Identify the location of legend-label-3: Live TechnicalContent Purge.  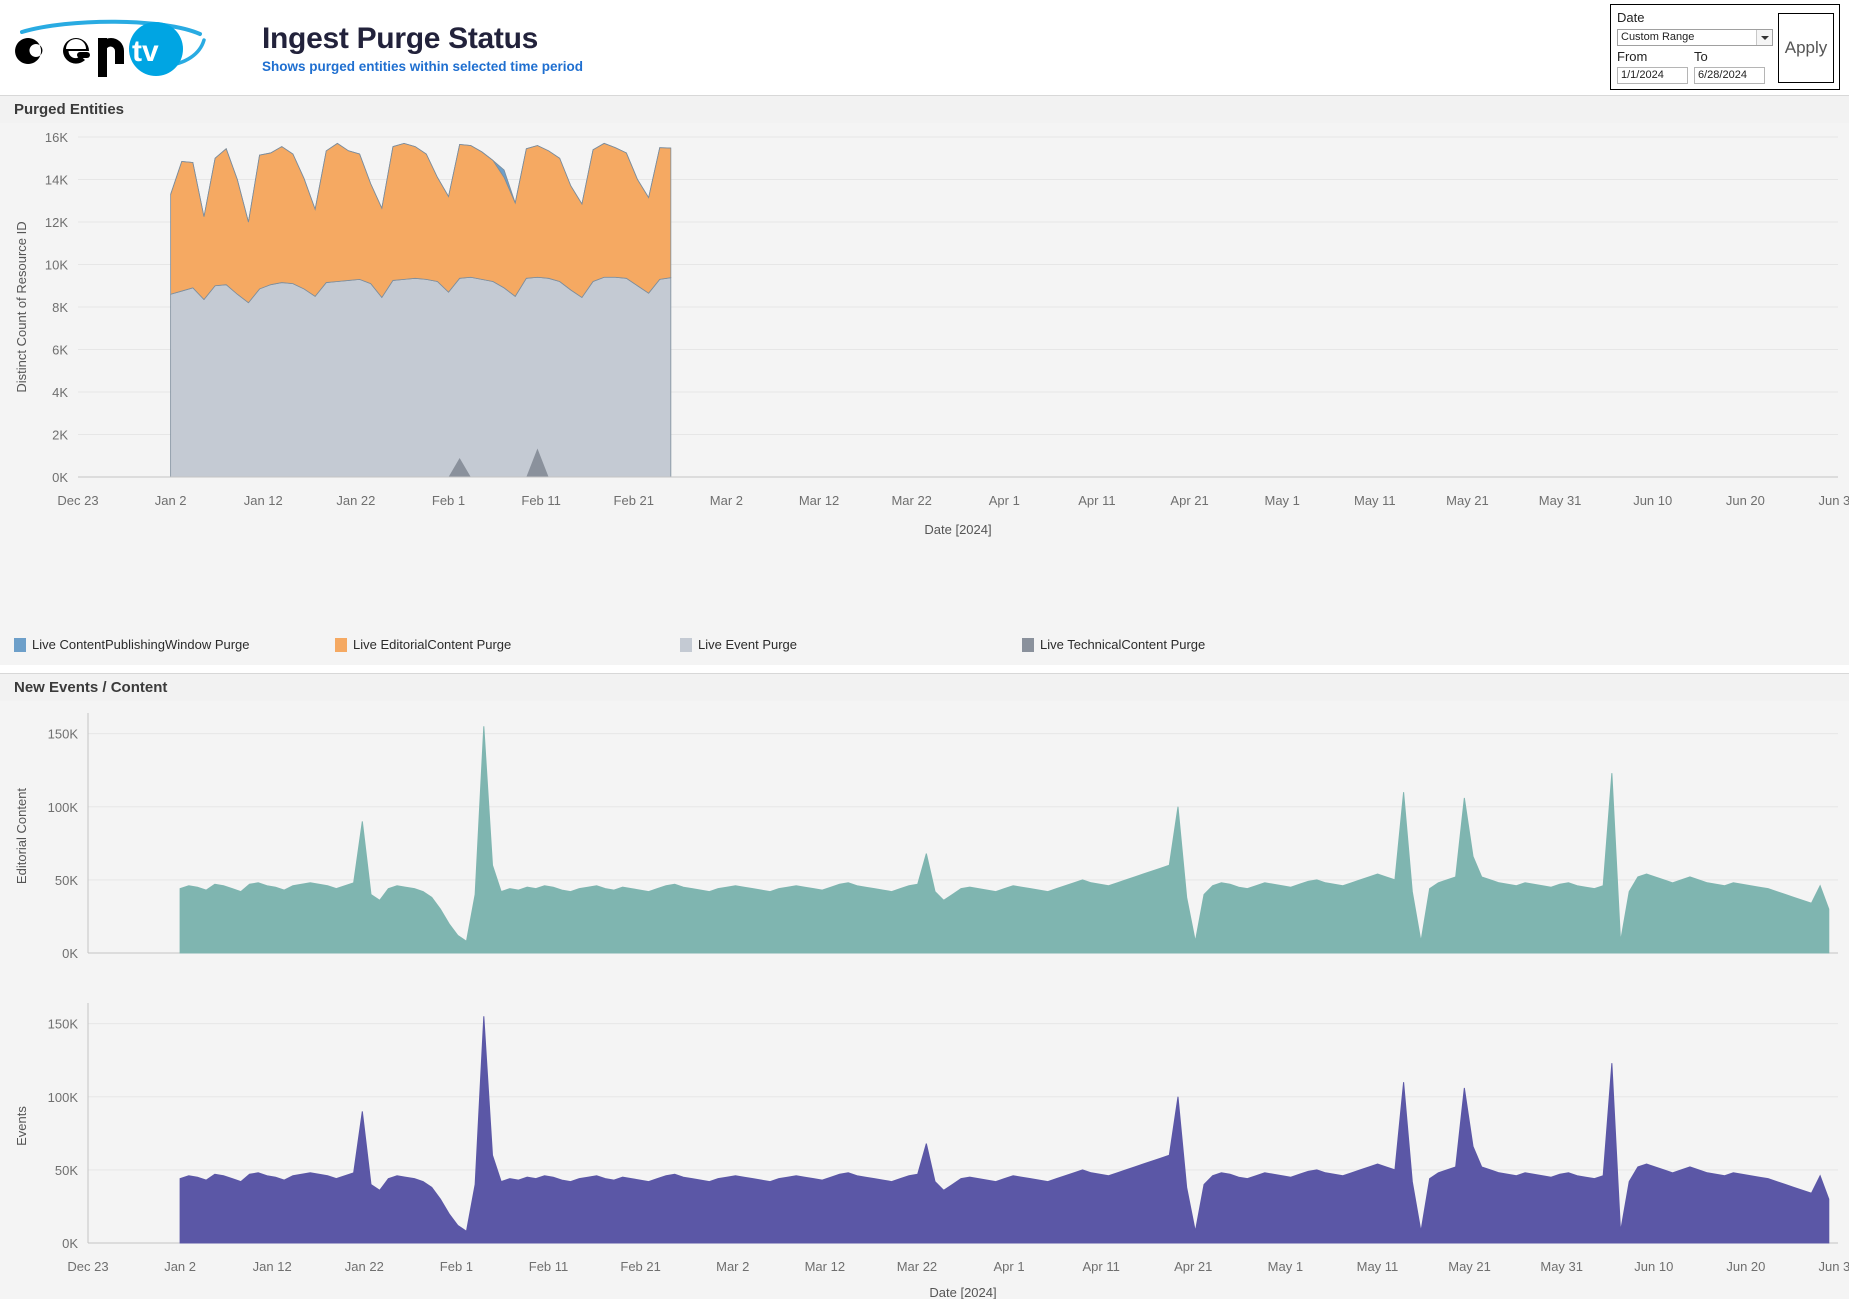
(1123, 644).